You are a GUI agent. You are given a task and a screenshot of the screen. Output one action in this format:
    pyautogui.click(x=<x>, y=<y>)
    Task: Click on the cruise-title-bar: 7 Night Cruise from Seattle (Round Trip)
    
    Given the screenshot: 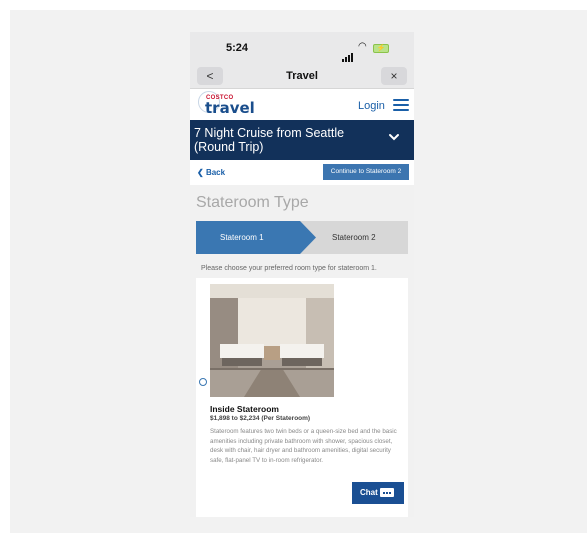 What is the action you would take?
    pyautogui.click(x=302, y=140)
    